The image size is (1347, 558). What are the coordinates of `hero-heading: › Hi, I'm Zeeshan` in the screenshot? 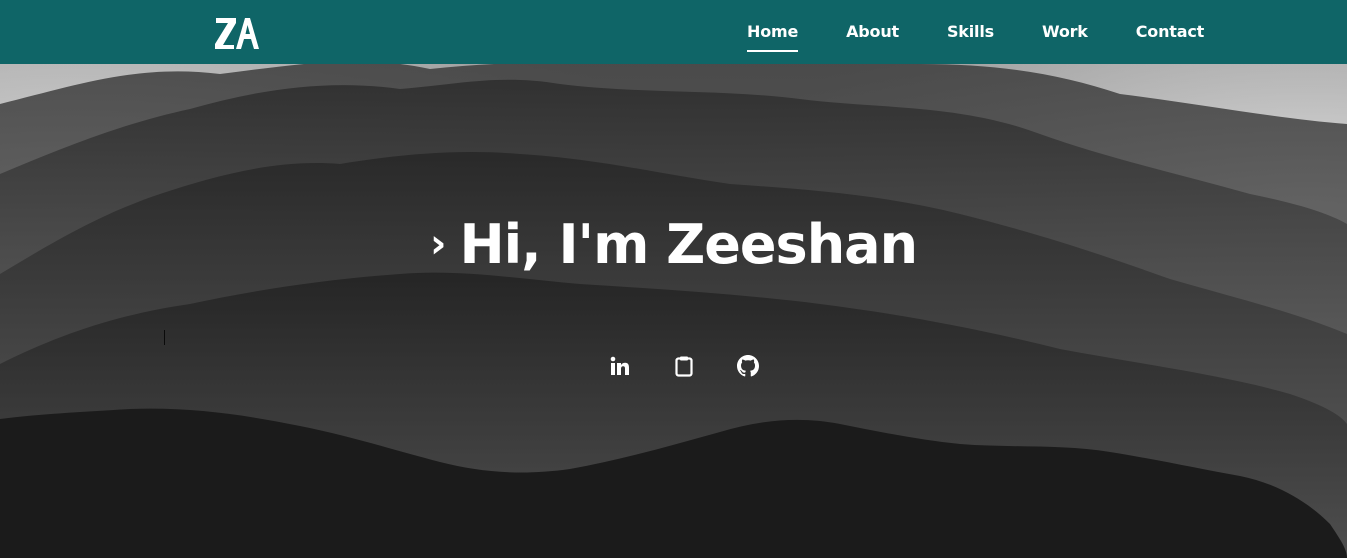 It's located at (673, 244).